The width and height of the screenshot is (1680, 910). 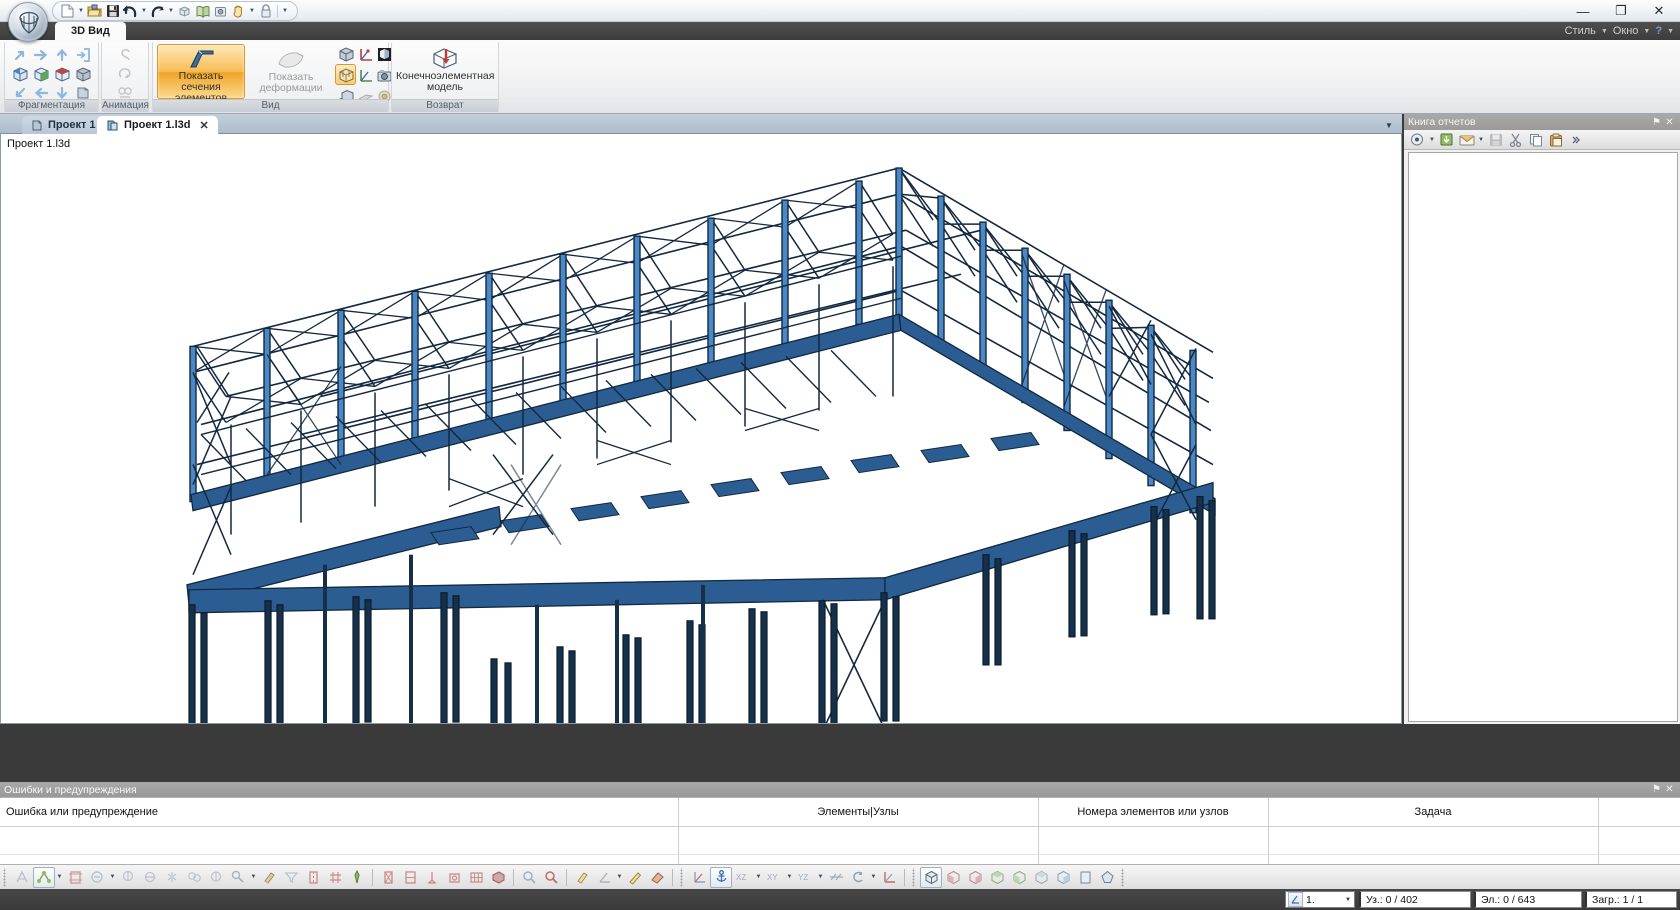 What do you see at coordinates (1481, 140) in the screenshot?
I see `report-mail-dropdown-icon: ▼` at bounding box center [1481, 140].